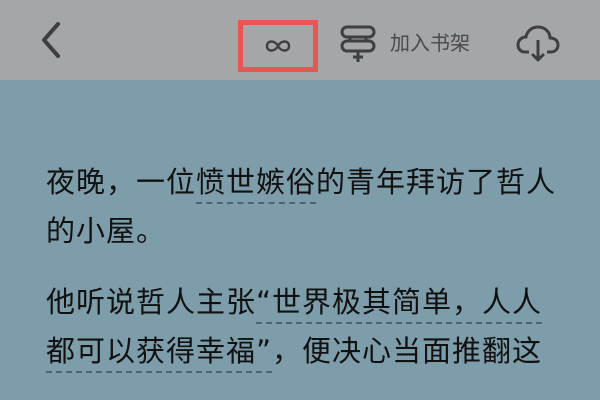 The height and width of the screenshot is (400, 600). I want to click on back-button, so click(52, 40).